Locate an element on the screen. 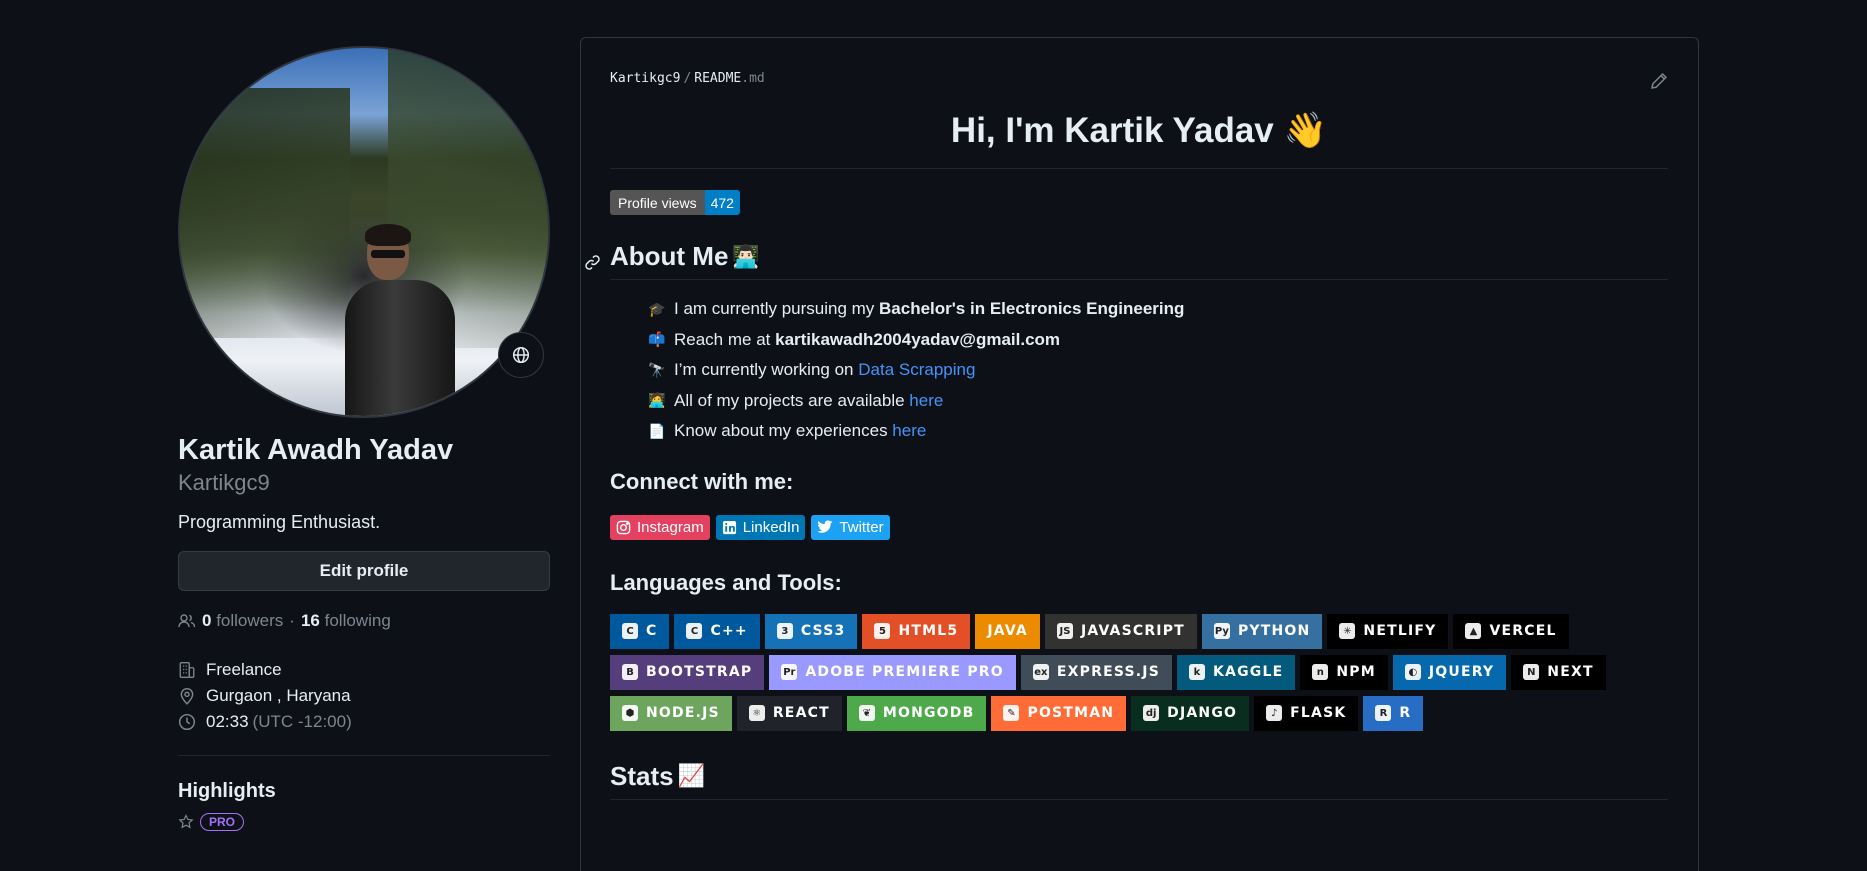 The image size is (1867, 871). tool-badge-flask: ♪ FLASK is located at coordinates (1306, 713).